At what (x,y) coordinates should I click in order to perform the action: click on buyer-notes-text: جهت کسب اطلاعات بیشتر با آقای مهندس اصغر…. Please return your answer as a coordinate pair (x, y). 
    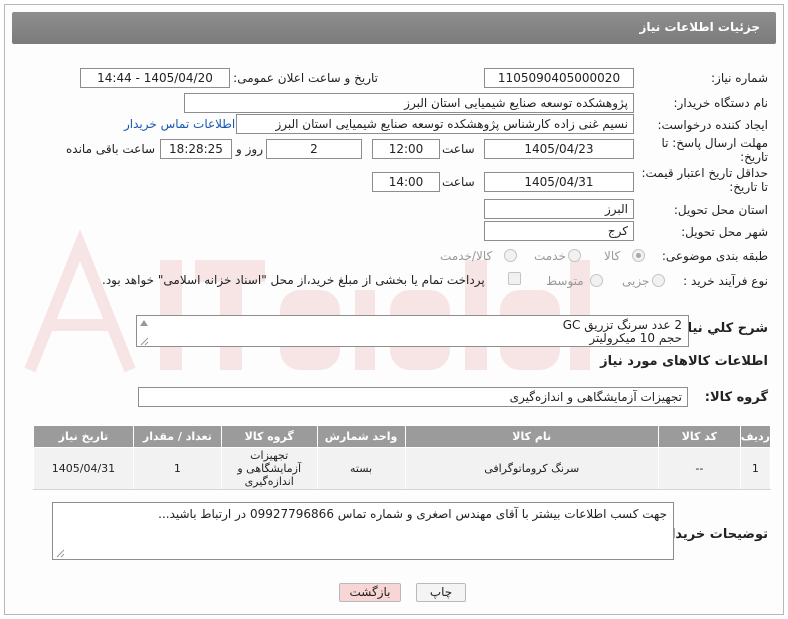
    Looking at the image, I should click on (412, 514).